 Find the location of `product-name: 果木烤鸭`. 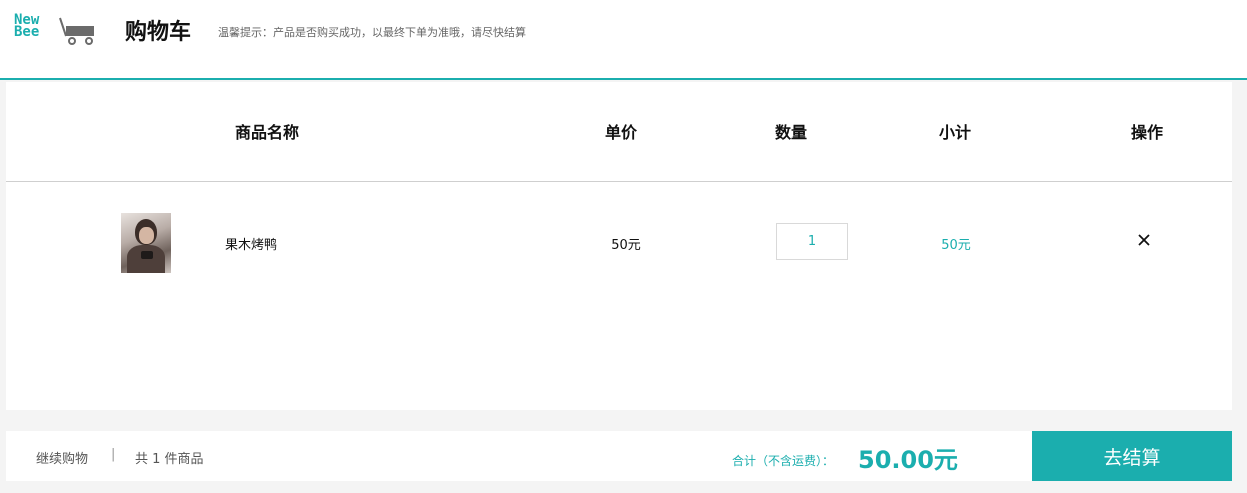

product-name: 果木烤鸭 is located at coordinates (251, 243).